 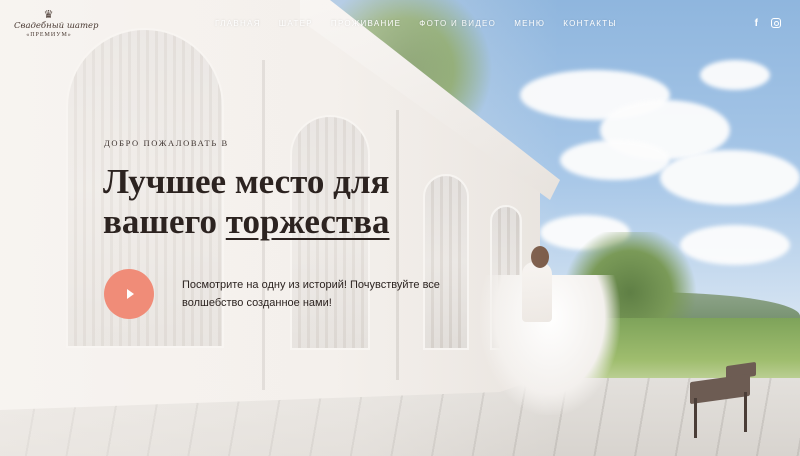 What do you see at coordinates (776, 23) in the screenshot?
I see `instagram-icon` at bounding box center [776, 23].